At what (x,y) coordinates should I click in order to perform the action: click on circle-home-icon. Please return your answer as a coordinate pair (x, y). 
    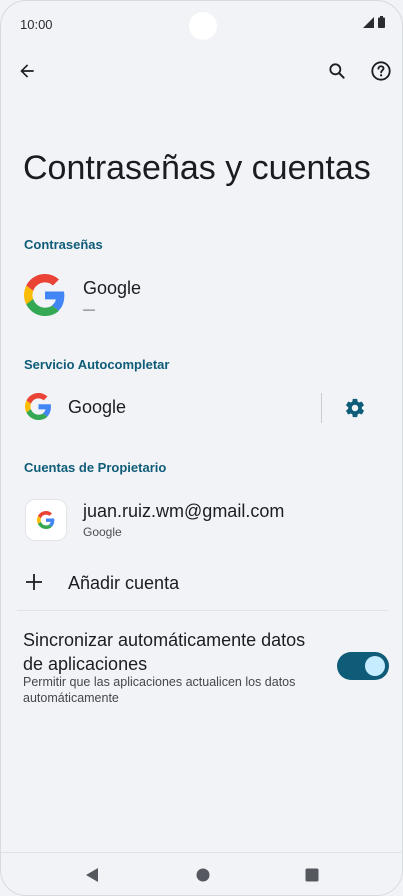
    Looking at the image, I should click on (203, 875).